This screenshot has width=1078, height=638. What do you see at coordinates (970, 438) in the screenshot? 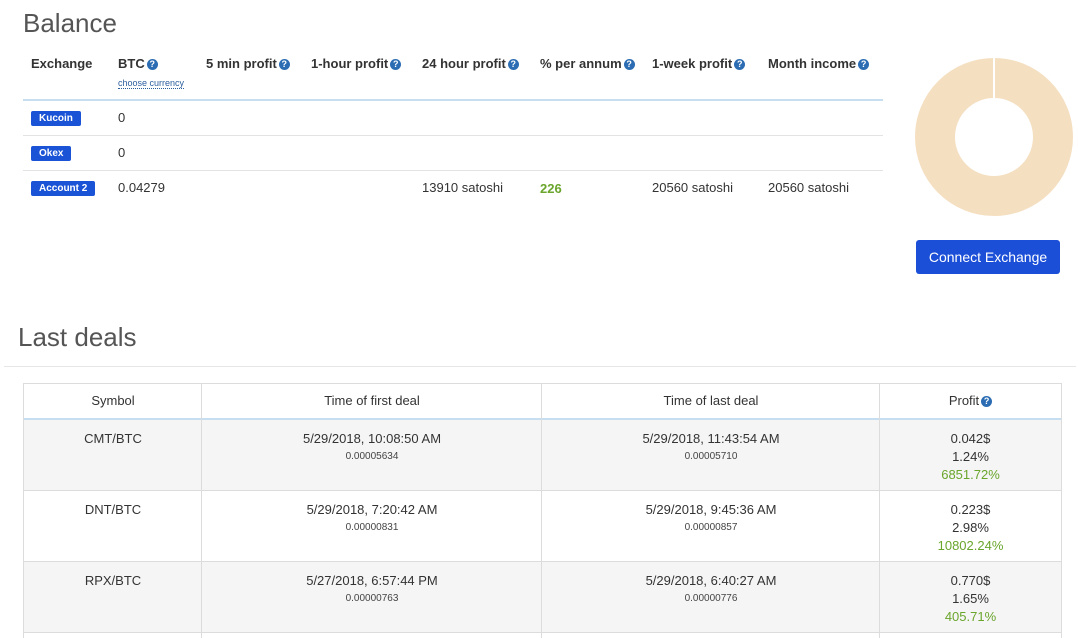
I see `profit-usd: 0.042$` at bounding box center [970, 438].